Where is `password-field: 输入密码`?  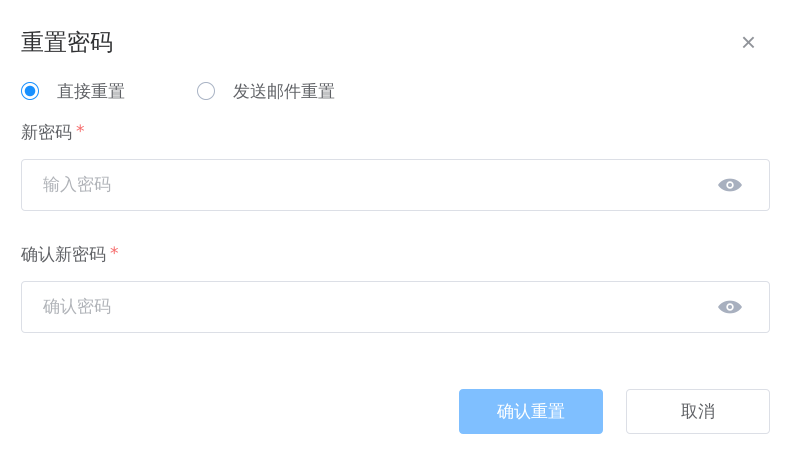 password-field: 输入密码 is located at coordinates (395, 185).